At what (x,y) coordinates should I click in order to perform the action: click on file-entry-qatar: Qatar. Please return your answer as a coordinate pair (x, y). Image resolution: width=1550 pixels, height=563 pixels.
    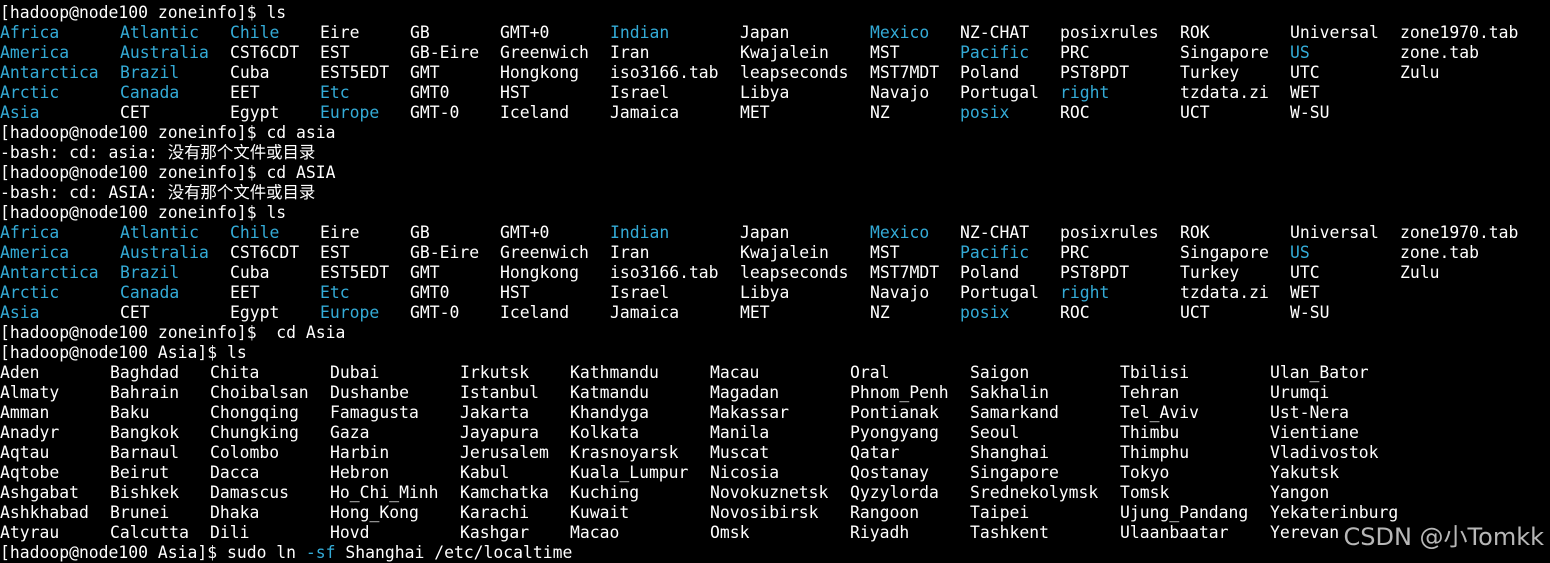
    Looking at the image, I should click on (875, 452).